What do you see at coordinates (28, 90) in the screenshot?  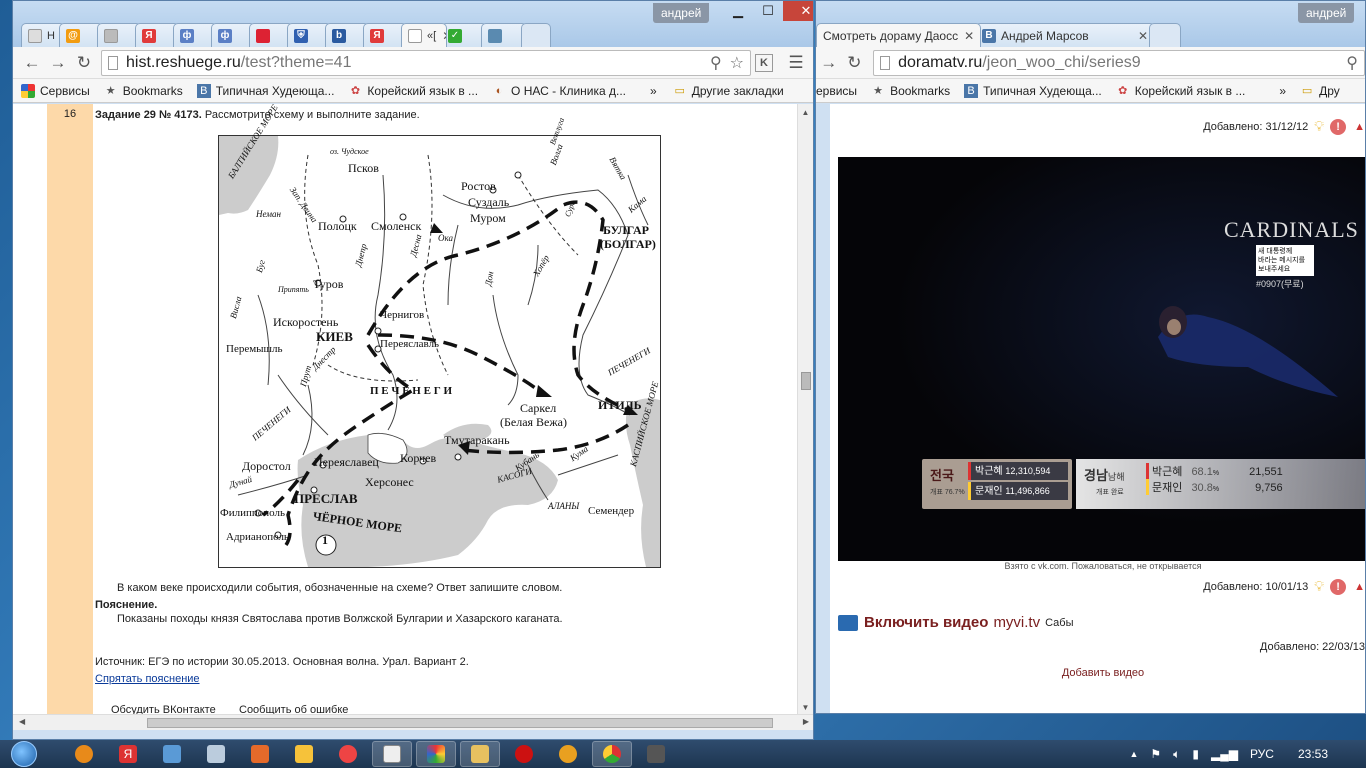 I see `grid-icon` at bounding box center [28, 90].